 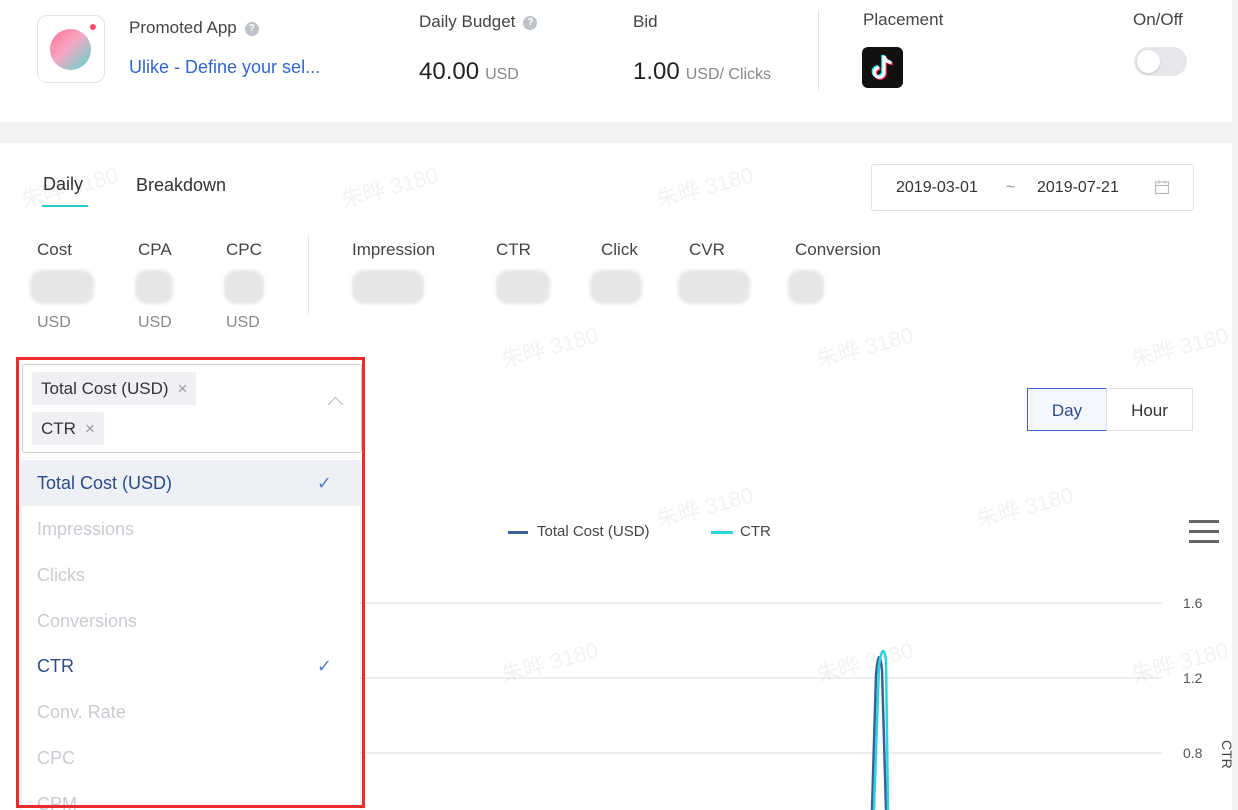 I want to click on y-tick: 0.8, so click(x=1193, y=753).